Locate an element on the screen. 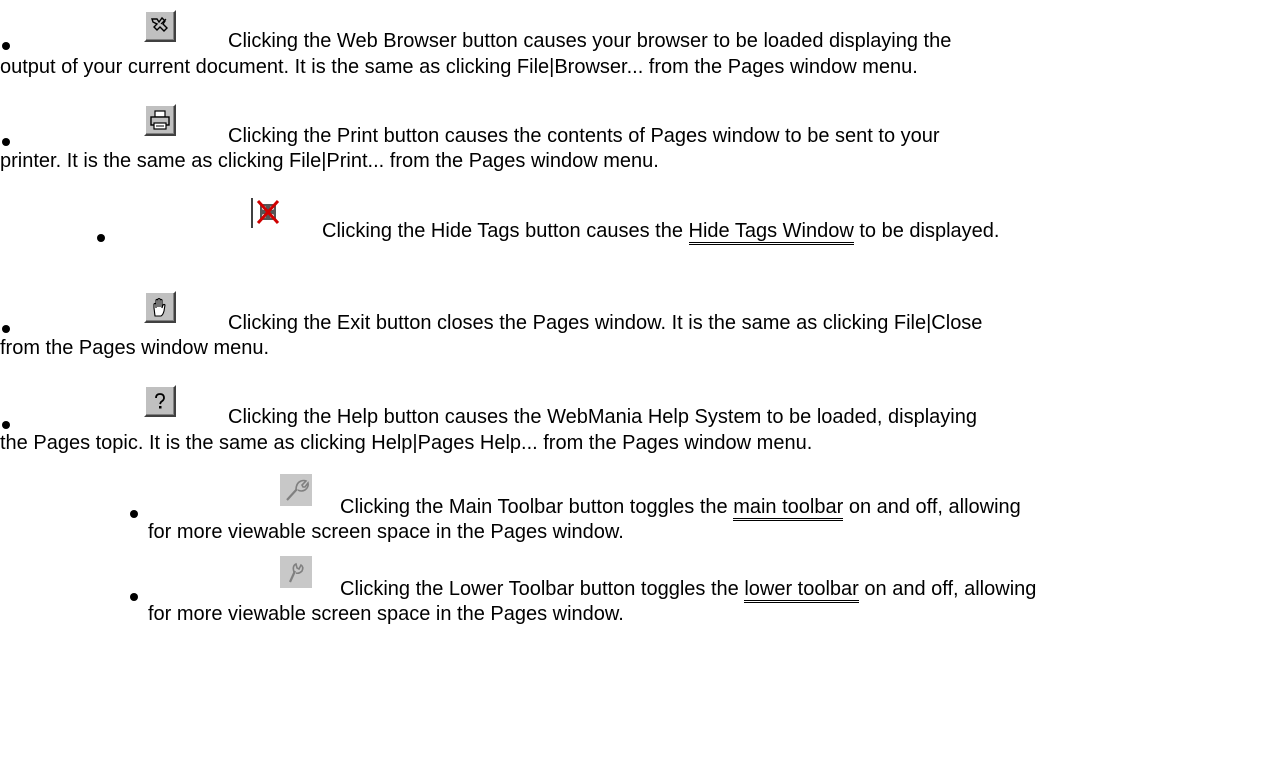 This screenshot has width=1261, height=782. help-question-icon is located at coordinates (160, 401).